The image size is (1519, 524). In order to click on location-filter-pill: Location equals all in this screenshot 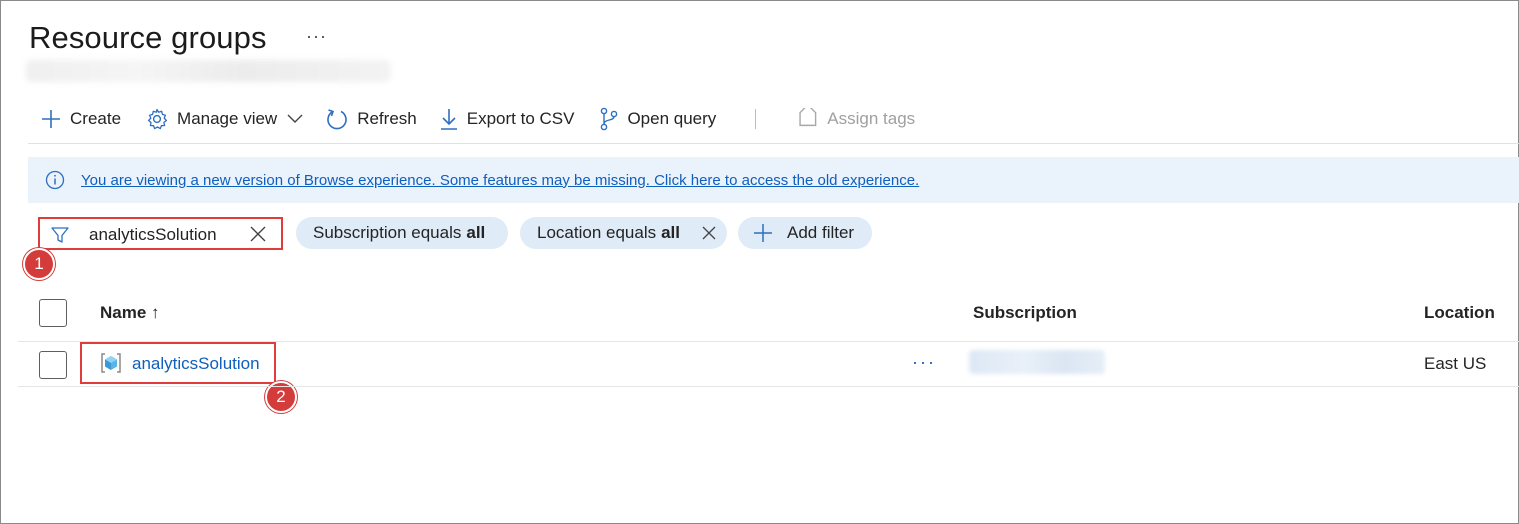, I will do `click(623, 233)`.